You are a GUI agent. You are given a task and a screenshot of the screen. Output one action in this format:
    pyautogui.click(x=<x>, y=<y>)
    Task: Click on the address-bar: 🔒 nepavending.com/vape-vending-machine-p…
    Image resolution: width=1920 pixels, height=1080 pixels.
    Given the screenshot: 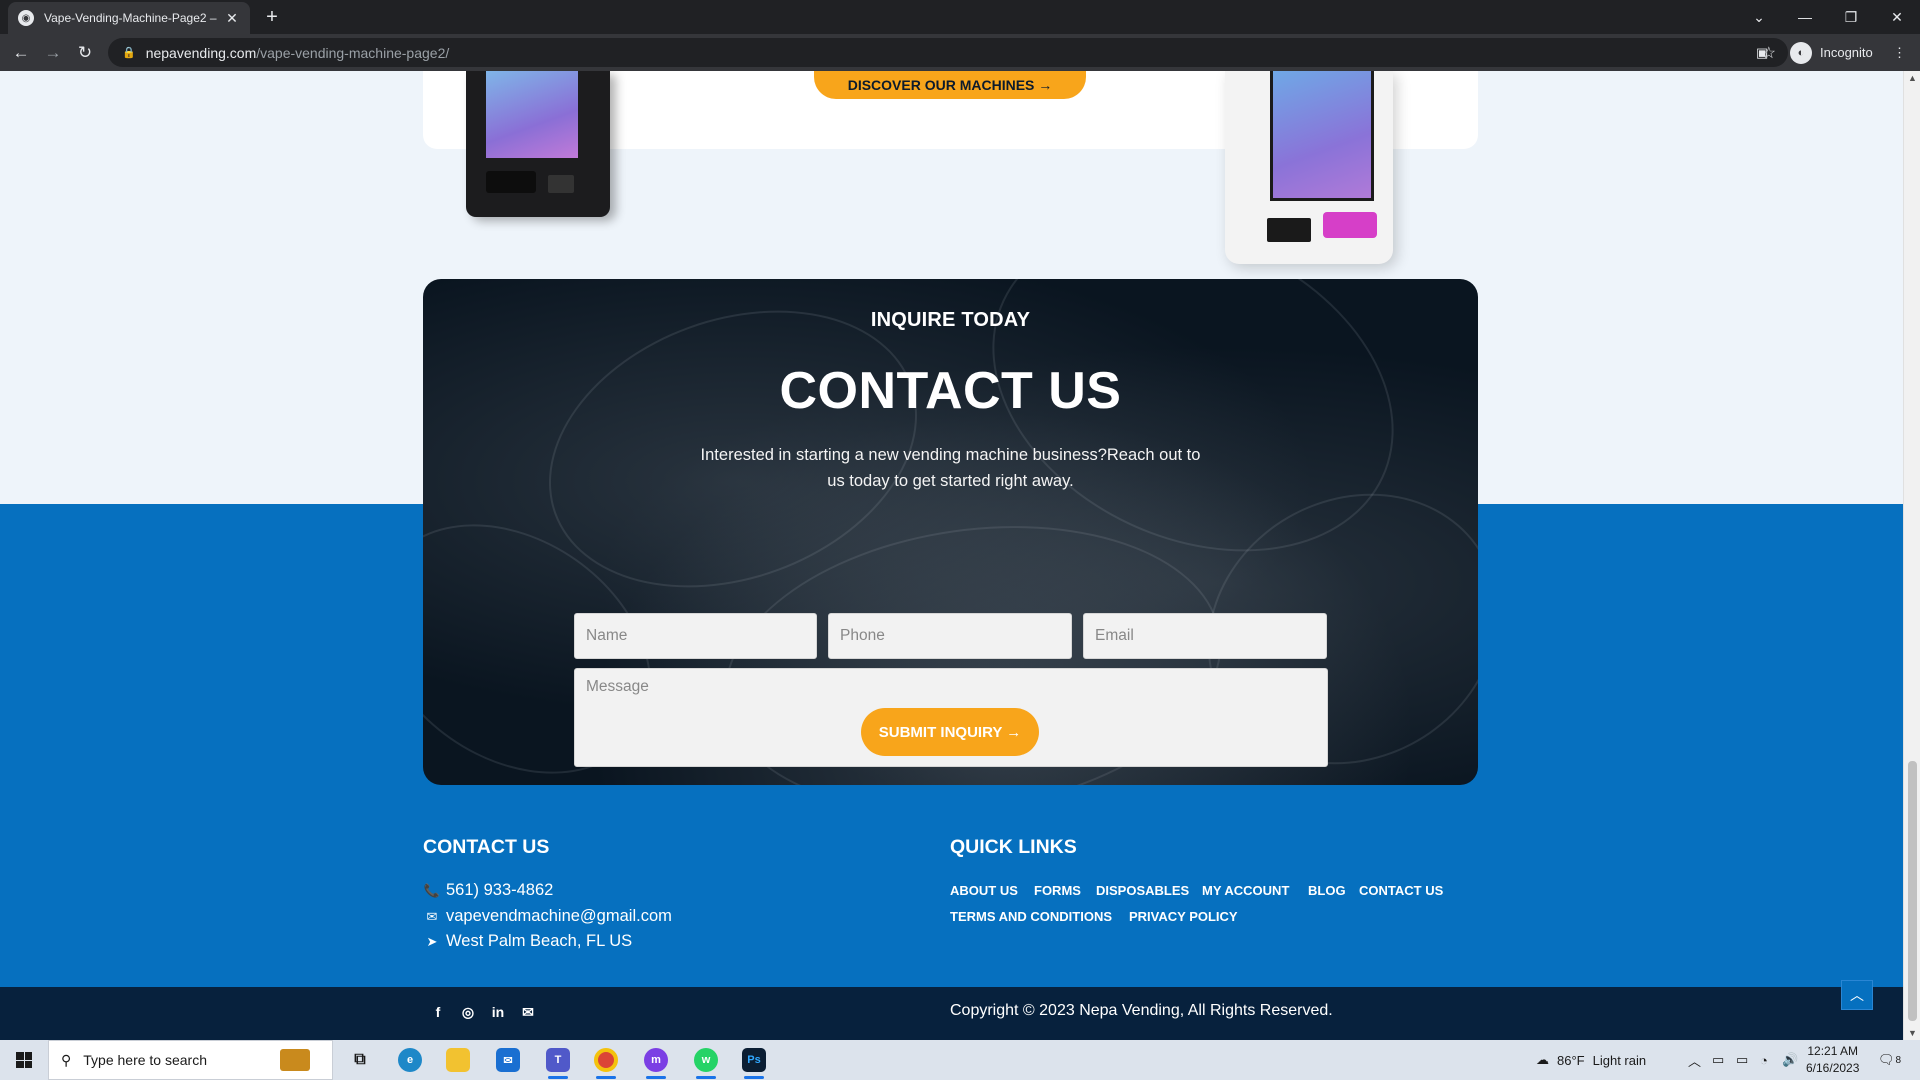 What is the action you would take?
    pyautogui.click(x=948, y=52)
    